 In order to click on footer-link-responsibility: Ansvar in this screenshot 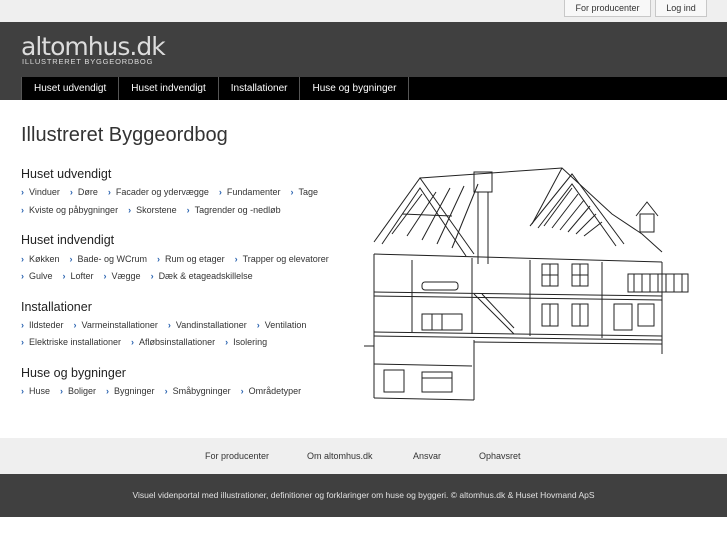, I will do `click(427, 456)`.